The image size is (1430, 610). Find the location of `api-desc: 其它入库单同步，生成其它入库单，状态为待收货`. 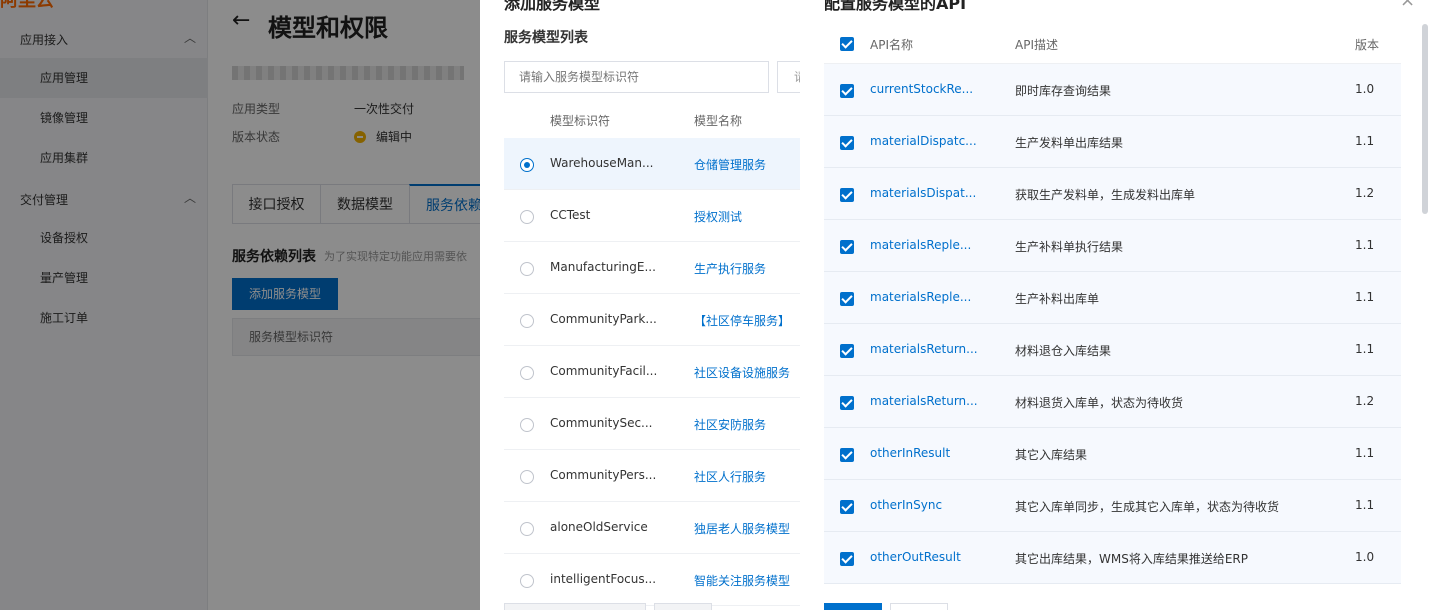

api-desc: 其它入库单同步，生成其它入库单，状态为待收货 is located at coordinates (1147, 507).